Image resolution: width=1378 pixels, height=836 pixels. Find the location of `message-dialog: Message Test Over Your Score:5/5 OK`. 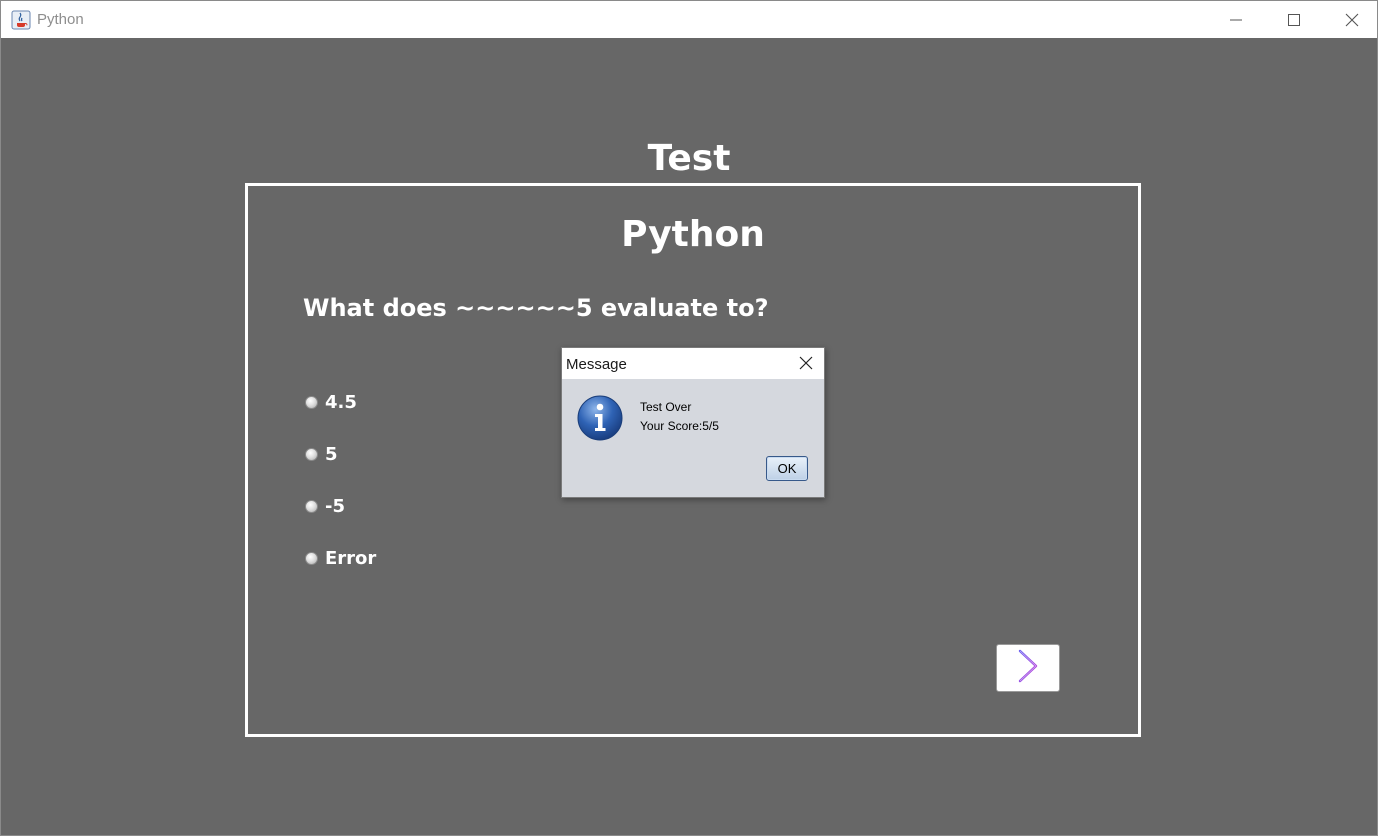

message-dialog: Message Test Over Your Score:5/5 OK is located at coordinates (693, 422).